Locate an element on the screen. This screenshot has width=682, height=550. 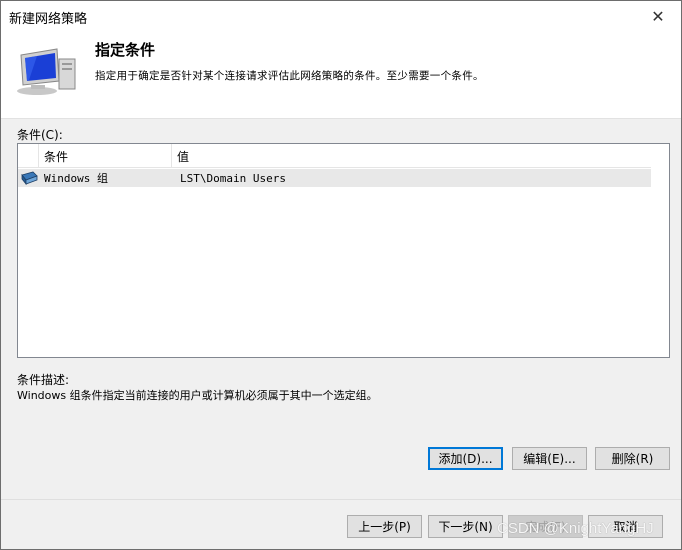
column-header-condition: 条件 is located at coordinates (105, 156).